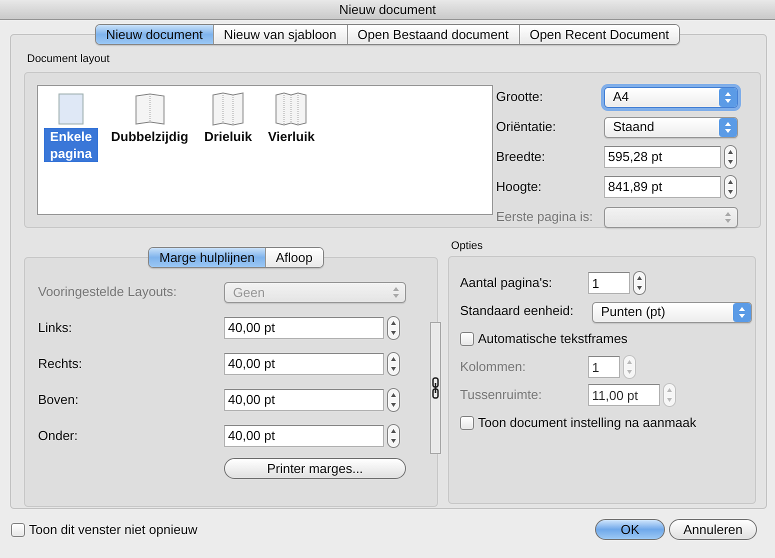  I want to click on tab: Nieuw van sjabloon, so click(279, 34).